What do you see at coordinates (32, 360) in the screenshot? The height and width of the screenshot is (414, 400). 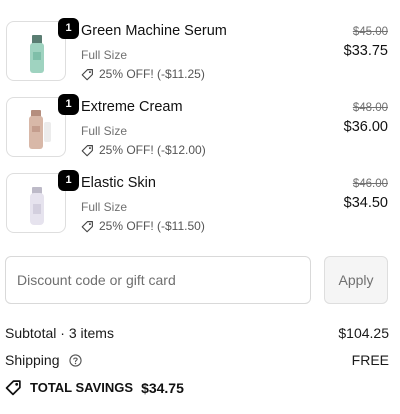 I see `shipping-label: Shipping` at bounding box center [32, 360].